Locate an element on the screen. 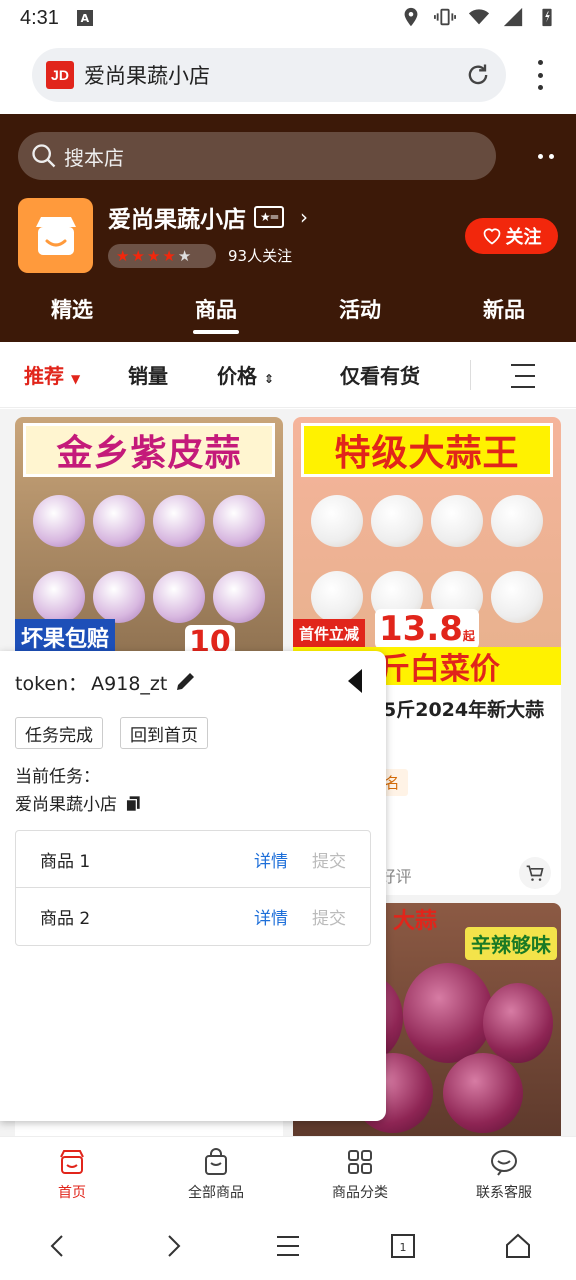 The image size is (576, 1280). nav-all-products: 全部商品 is located at coordinates (216, 1174).